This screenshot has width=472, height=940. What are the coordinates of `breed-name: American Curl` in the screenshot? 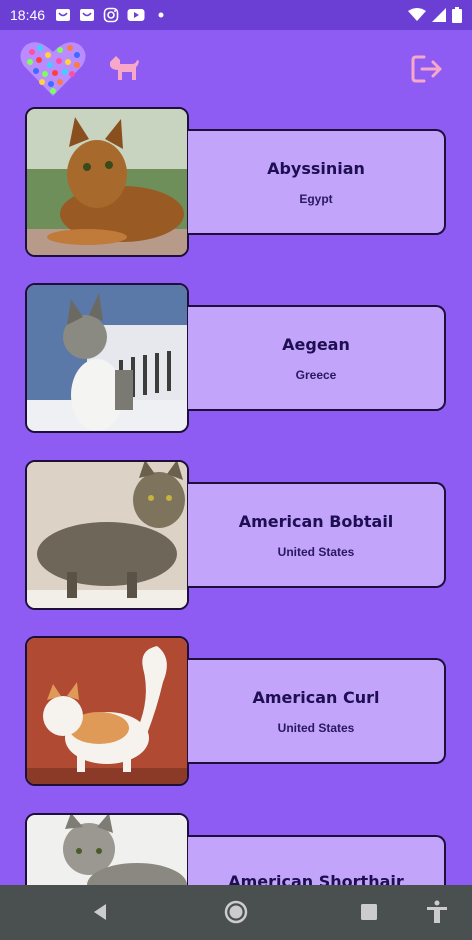 It's located at (316, 697).